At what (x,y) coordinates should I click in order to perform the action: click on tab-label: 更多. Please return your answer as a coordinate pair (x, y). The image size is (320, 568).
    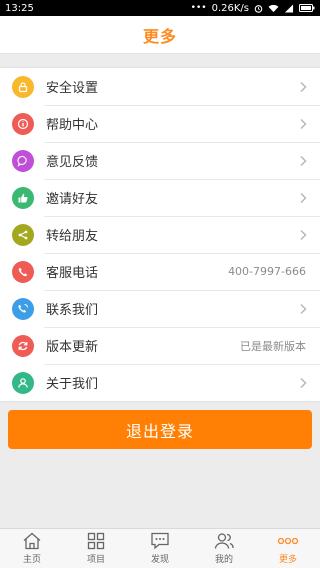
    Looking at the image, I should click on (287, 560).